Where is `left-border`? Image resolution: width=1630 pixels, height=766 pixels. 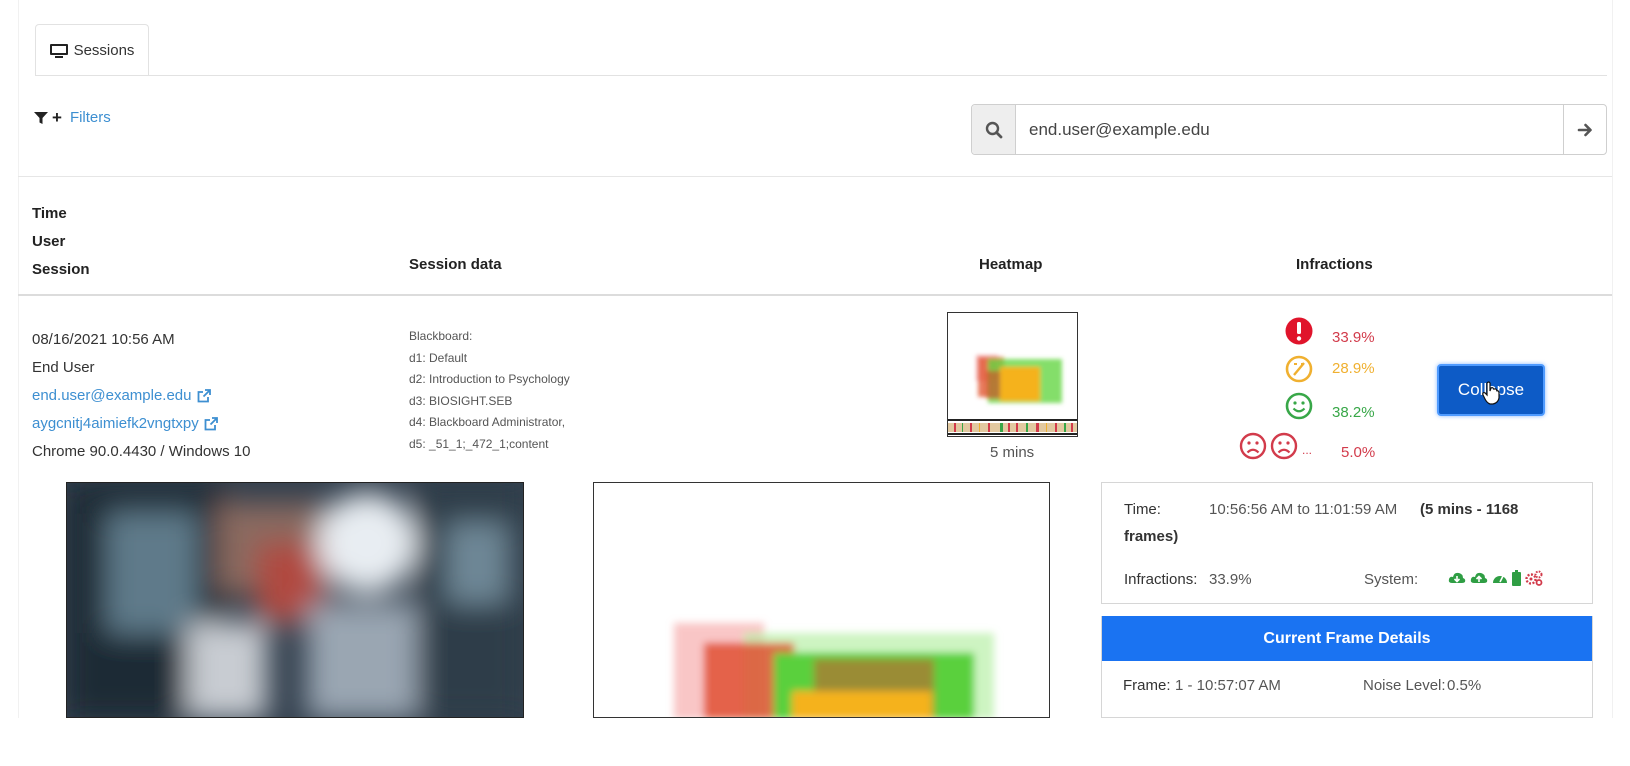
left-border is located at coordinates (18, 370).